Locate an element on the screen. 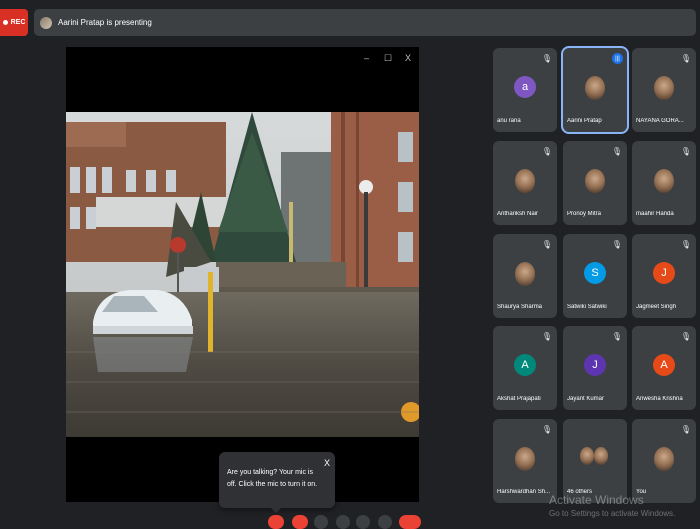 The height and width of the screenshot is (529, 700). presenting-text: Aarini Pratap is presenting is located at coordinates (105, 22).